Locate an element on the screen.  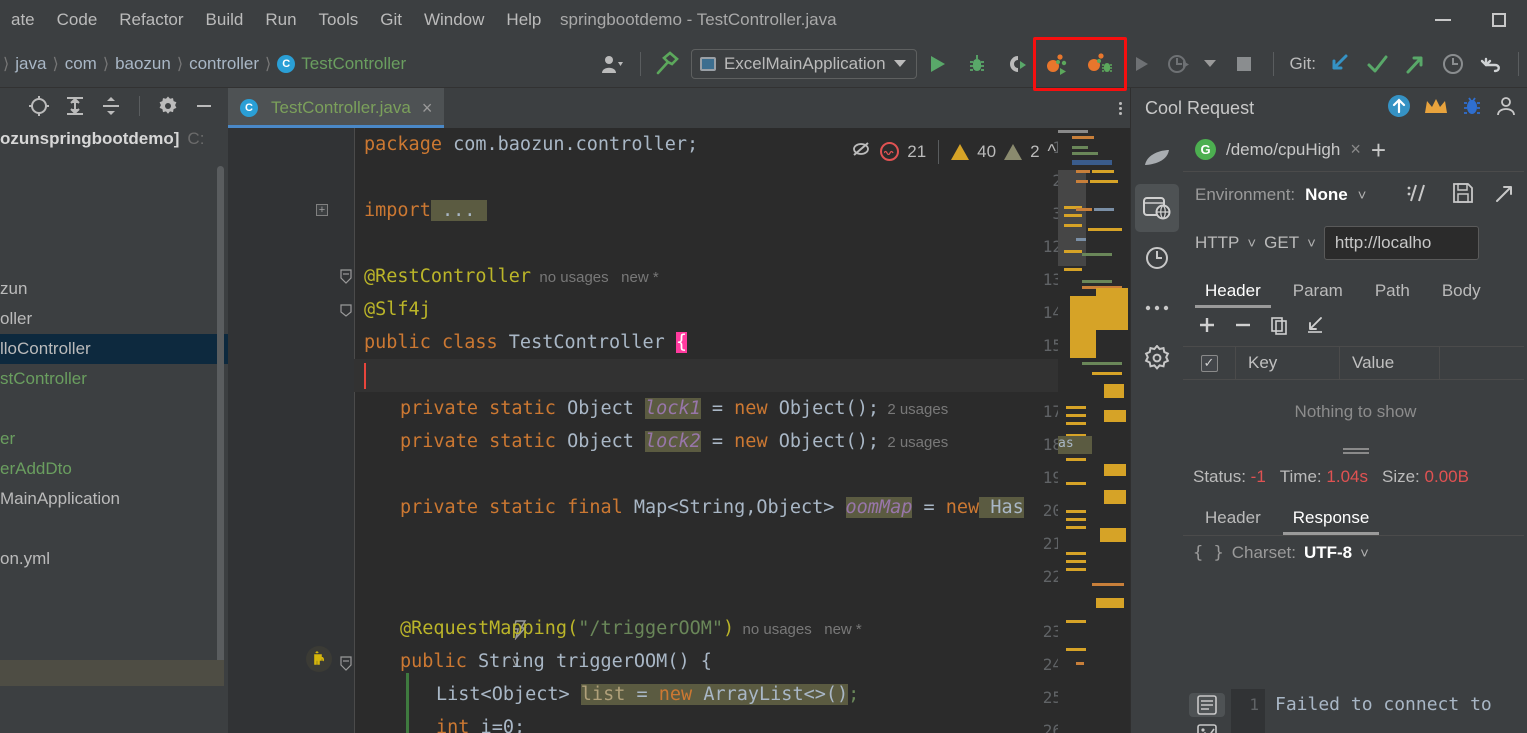
run-configuration-selector: ExcelMainApplication is located at coordinates (803, 63).